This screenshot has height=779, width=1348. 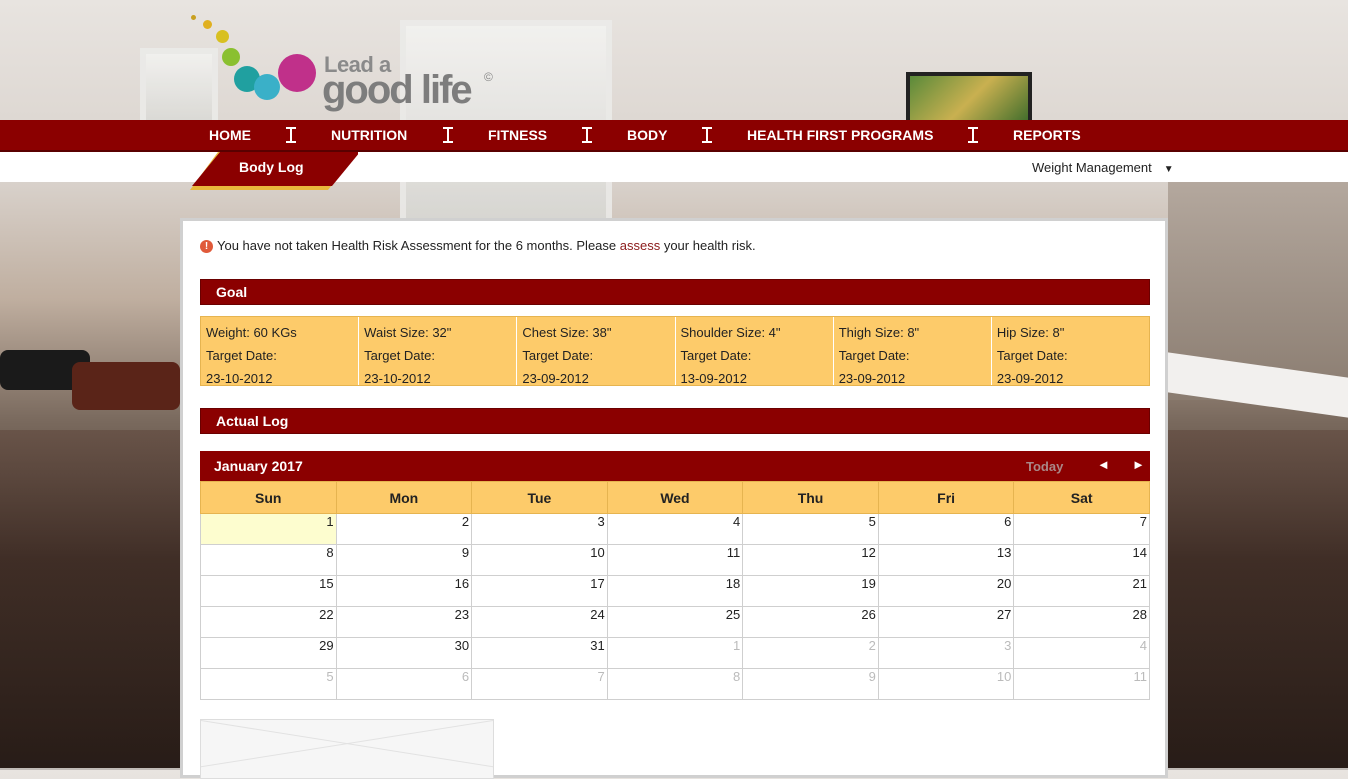 I want to click on weekday-mon: Mon, so click(x=404, y=497).